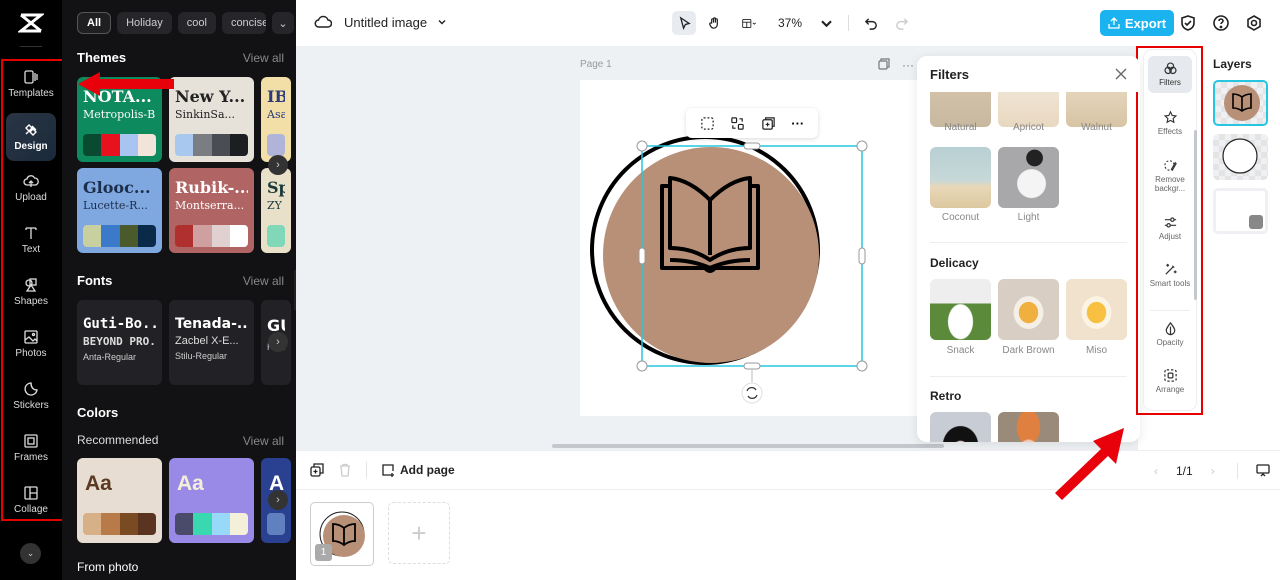 Image resolution: width=1280 pixels, height=580 pixels. Describe the element at coordinates (263, 281) in the screenshot. I see `fonts-view-all: View all` at that location.